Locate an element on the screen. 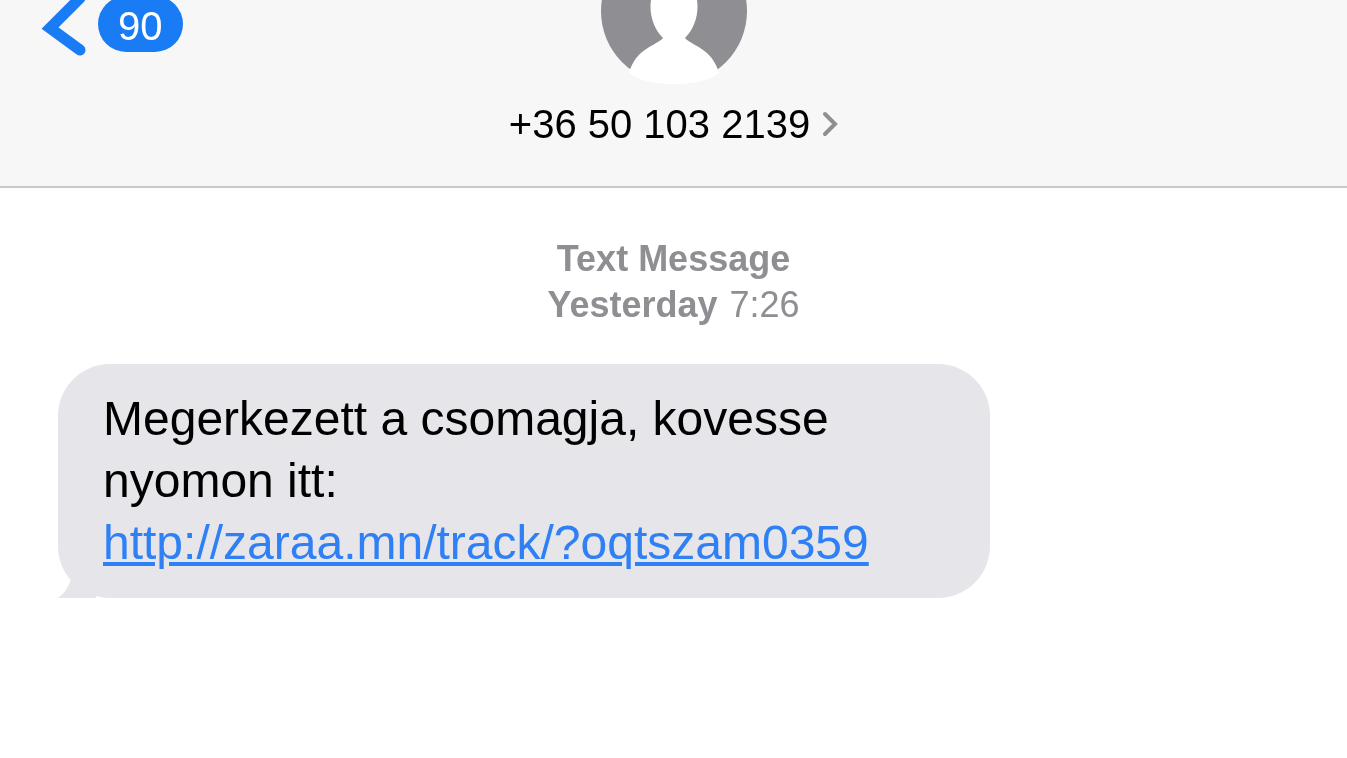 Image resolution: width=1347 pixels, height=758 pixels. chevron-right-icon is located at coordinates (830, 124).